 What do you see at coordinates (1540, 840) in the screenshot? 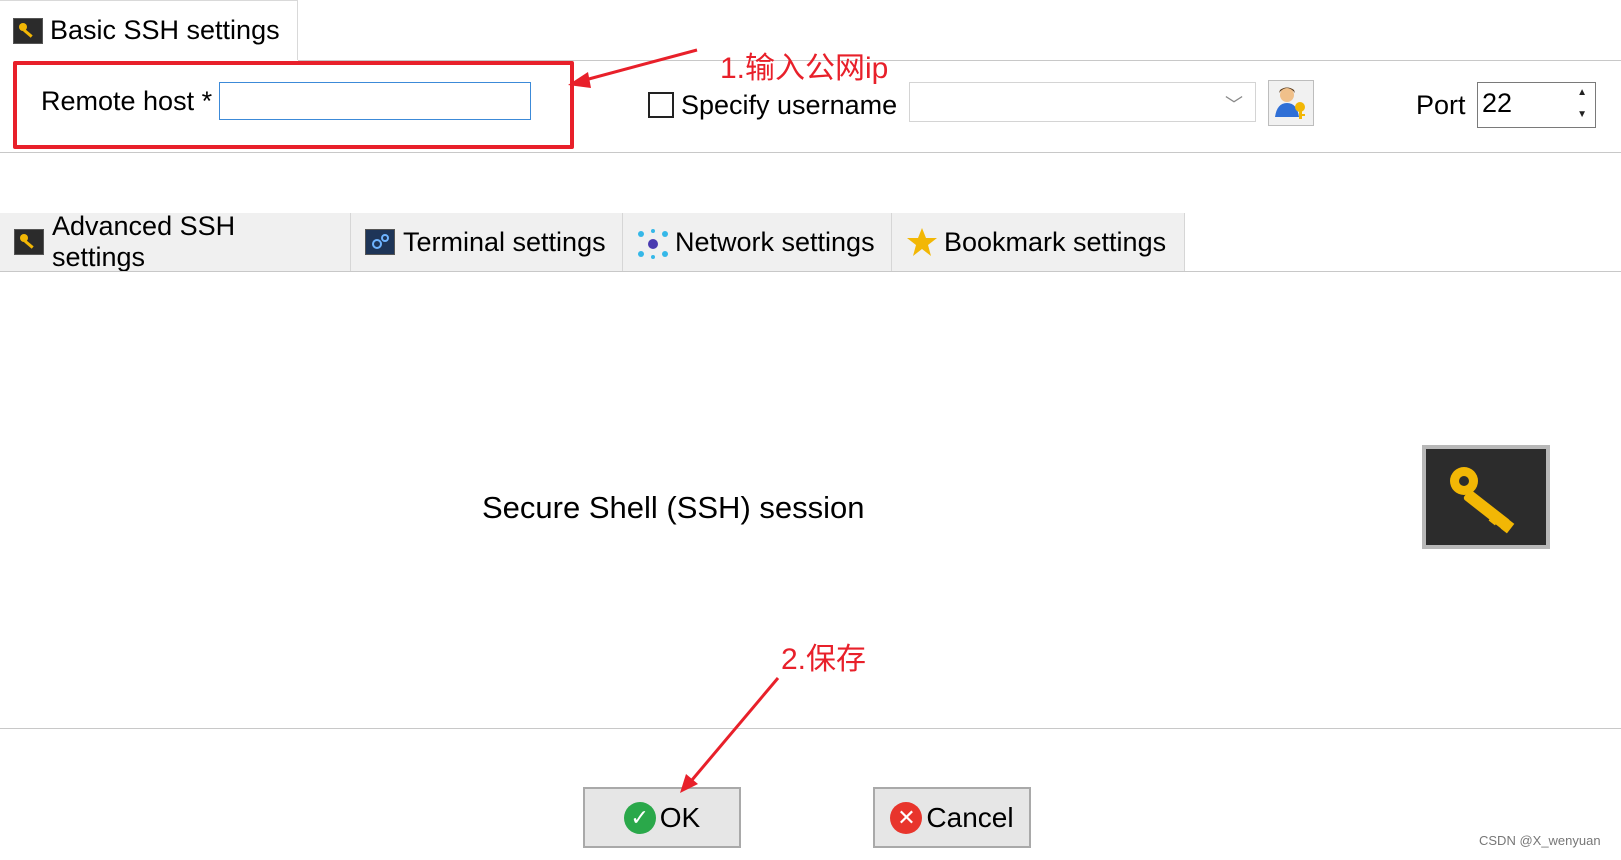
I see `watermark: CSDN @X_wenyuan` at bounding box center [1540, 840].